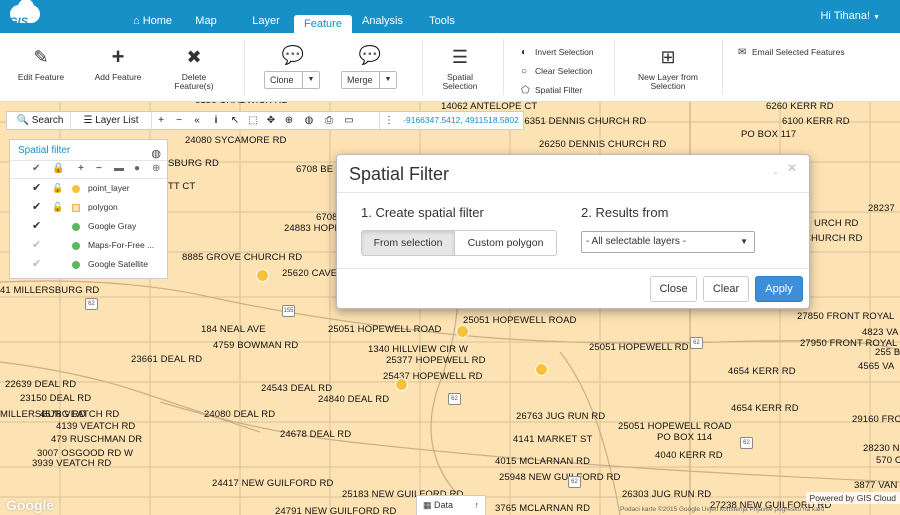 Image resolution: width=900 pixels, height=515 pixels. Describe the element at coordinates (762, 371) in the screenshot. I see `map-address-label: 4654 KERR RD` at that location.